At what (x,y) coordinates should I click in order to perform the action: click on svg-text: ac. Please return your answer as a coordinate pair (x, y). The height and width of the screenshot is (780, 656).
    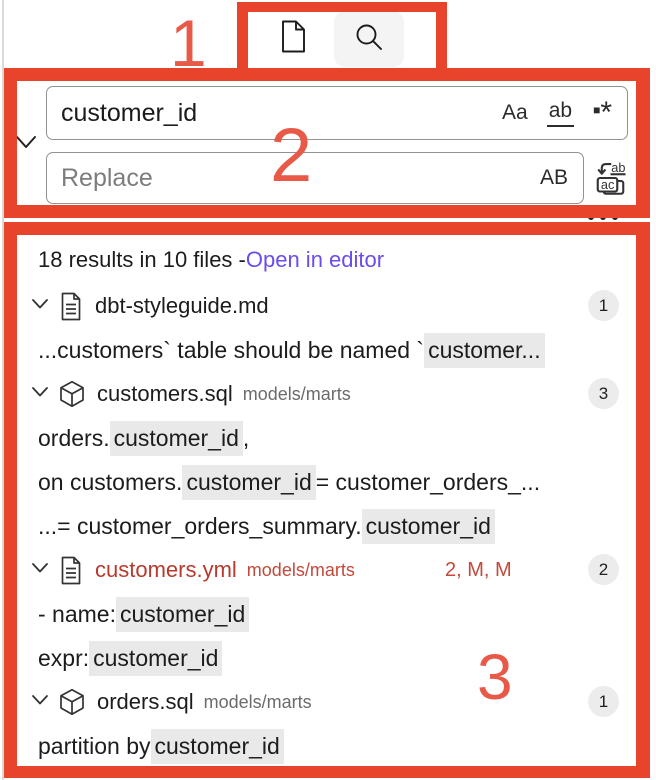
    Looking at the image, I should click on (608, 184).